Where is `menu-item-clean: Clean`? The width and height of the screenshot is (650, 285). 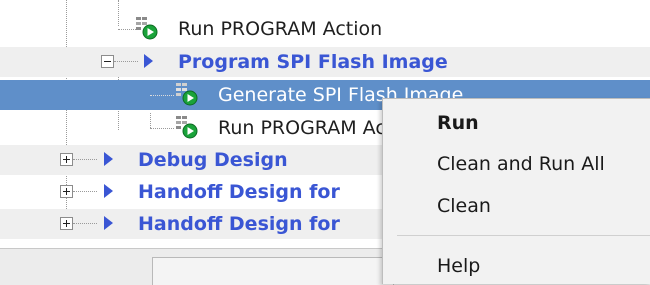 menu-item-clean: Clean is located at coordinates (464, 206).